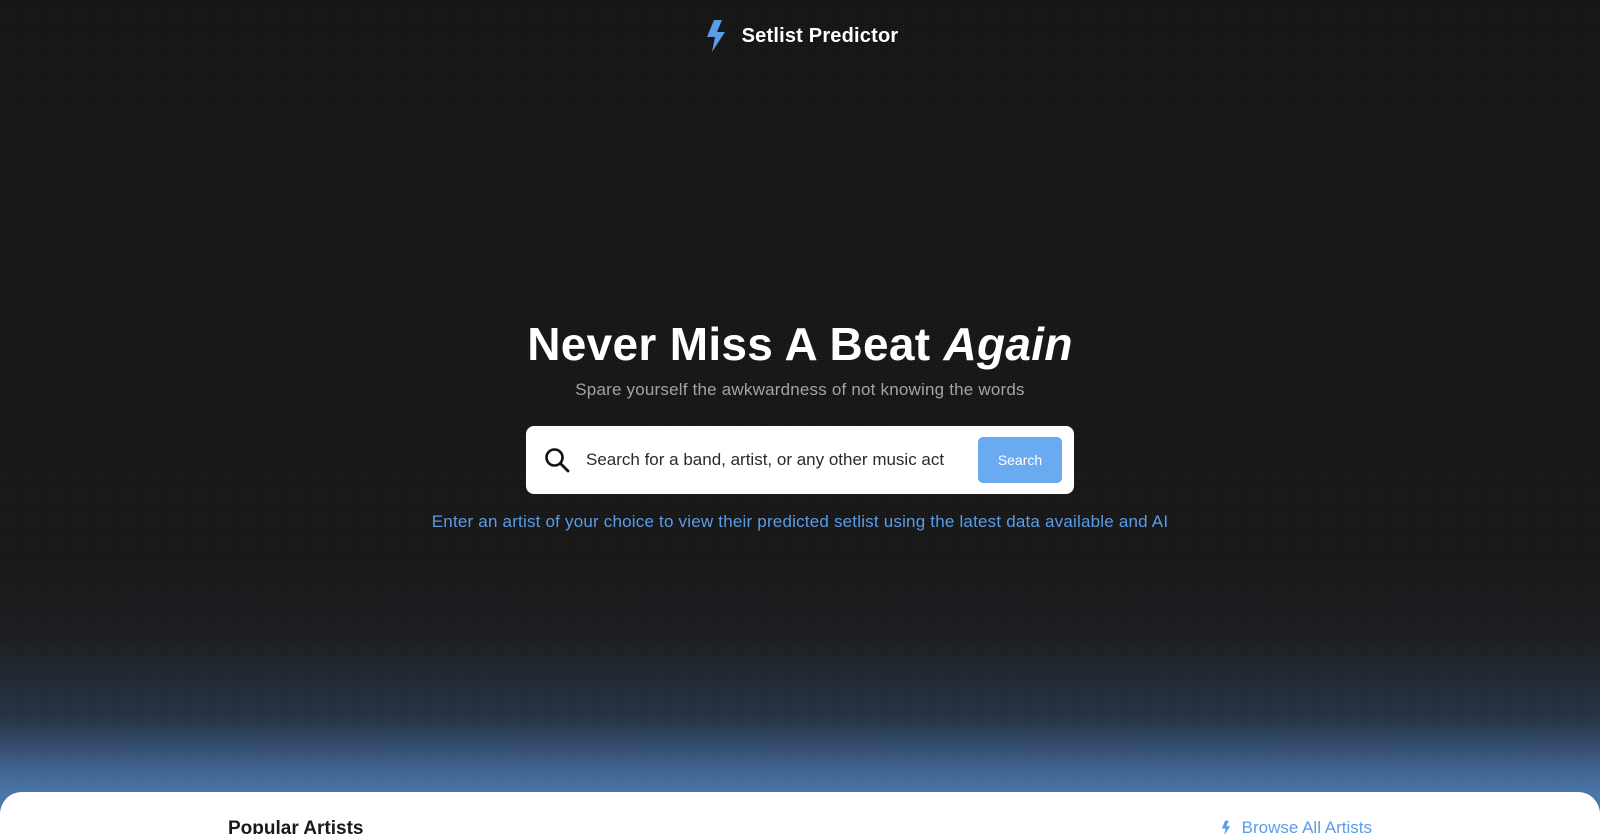 The height and width of the screenshot is (834, 1600). I want to click on search-icon, so click(557, 460).